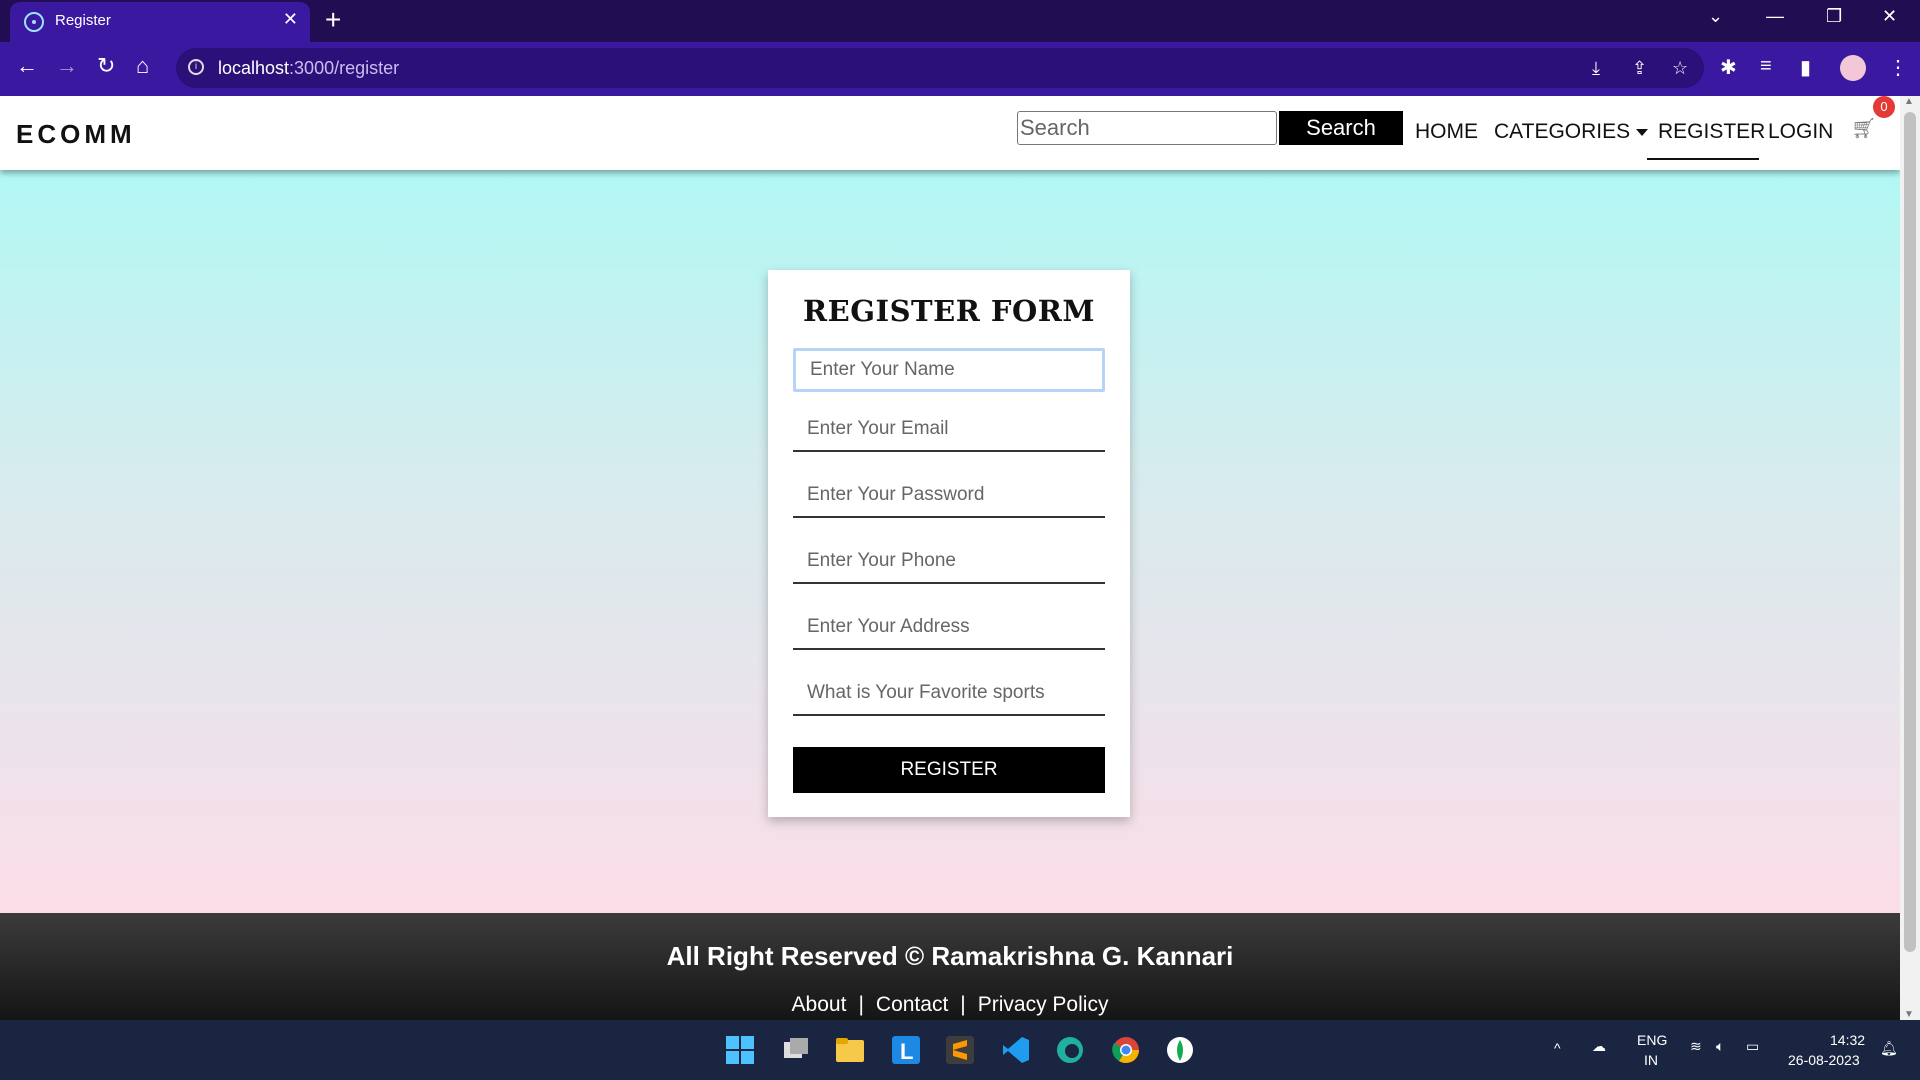 The width and height of the screenshot is (1920, 1080). Describe the element at coordinates (1884, 107) in the screenshot. I see `cart-count-badge: 0` at that location.